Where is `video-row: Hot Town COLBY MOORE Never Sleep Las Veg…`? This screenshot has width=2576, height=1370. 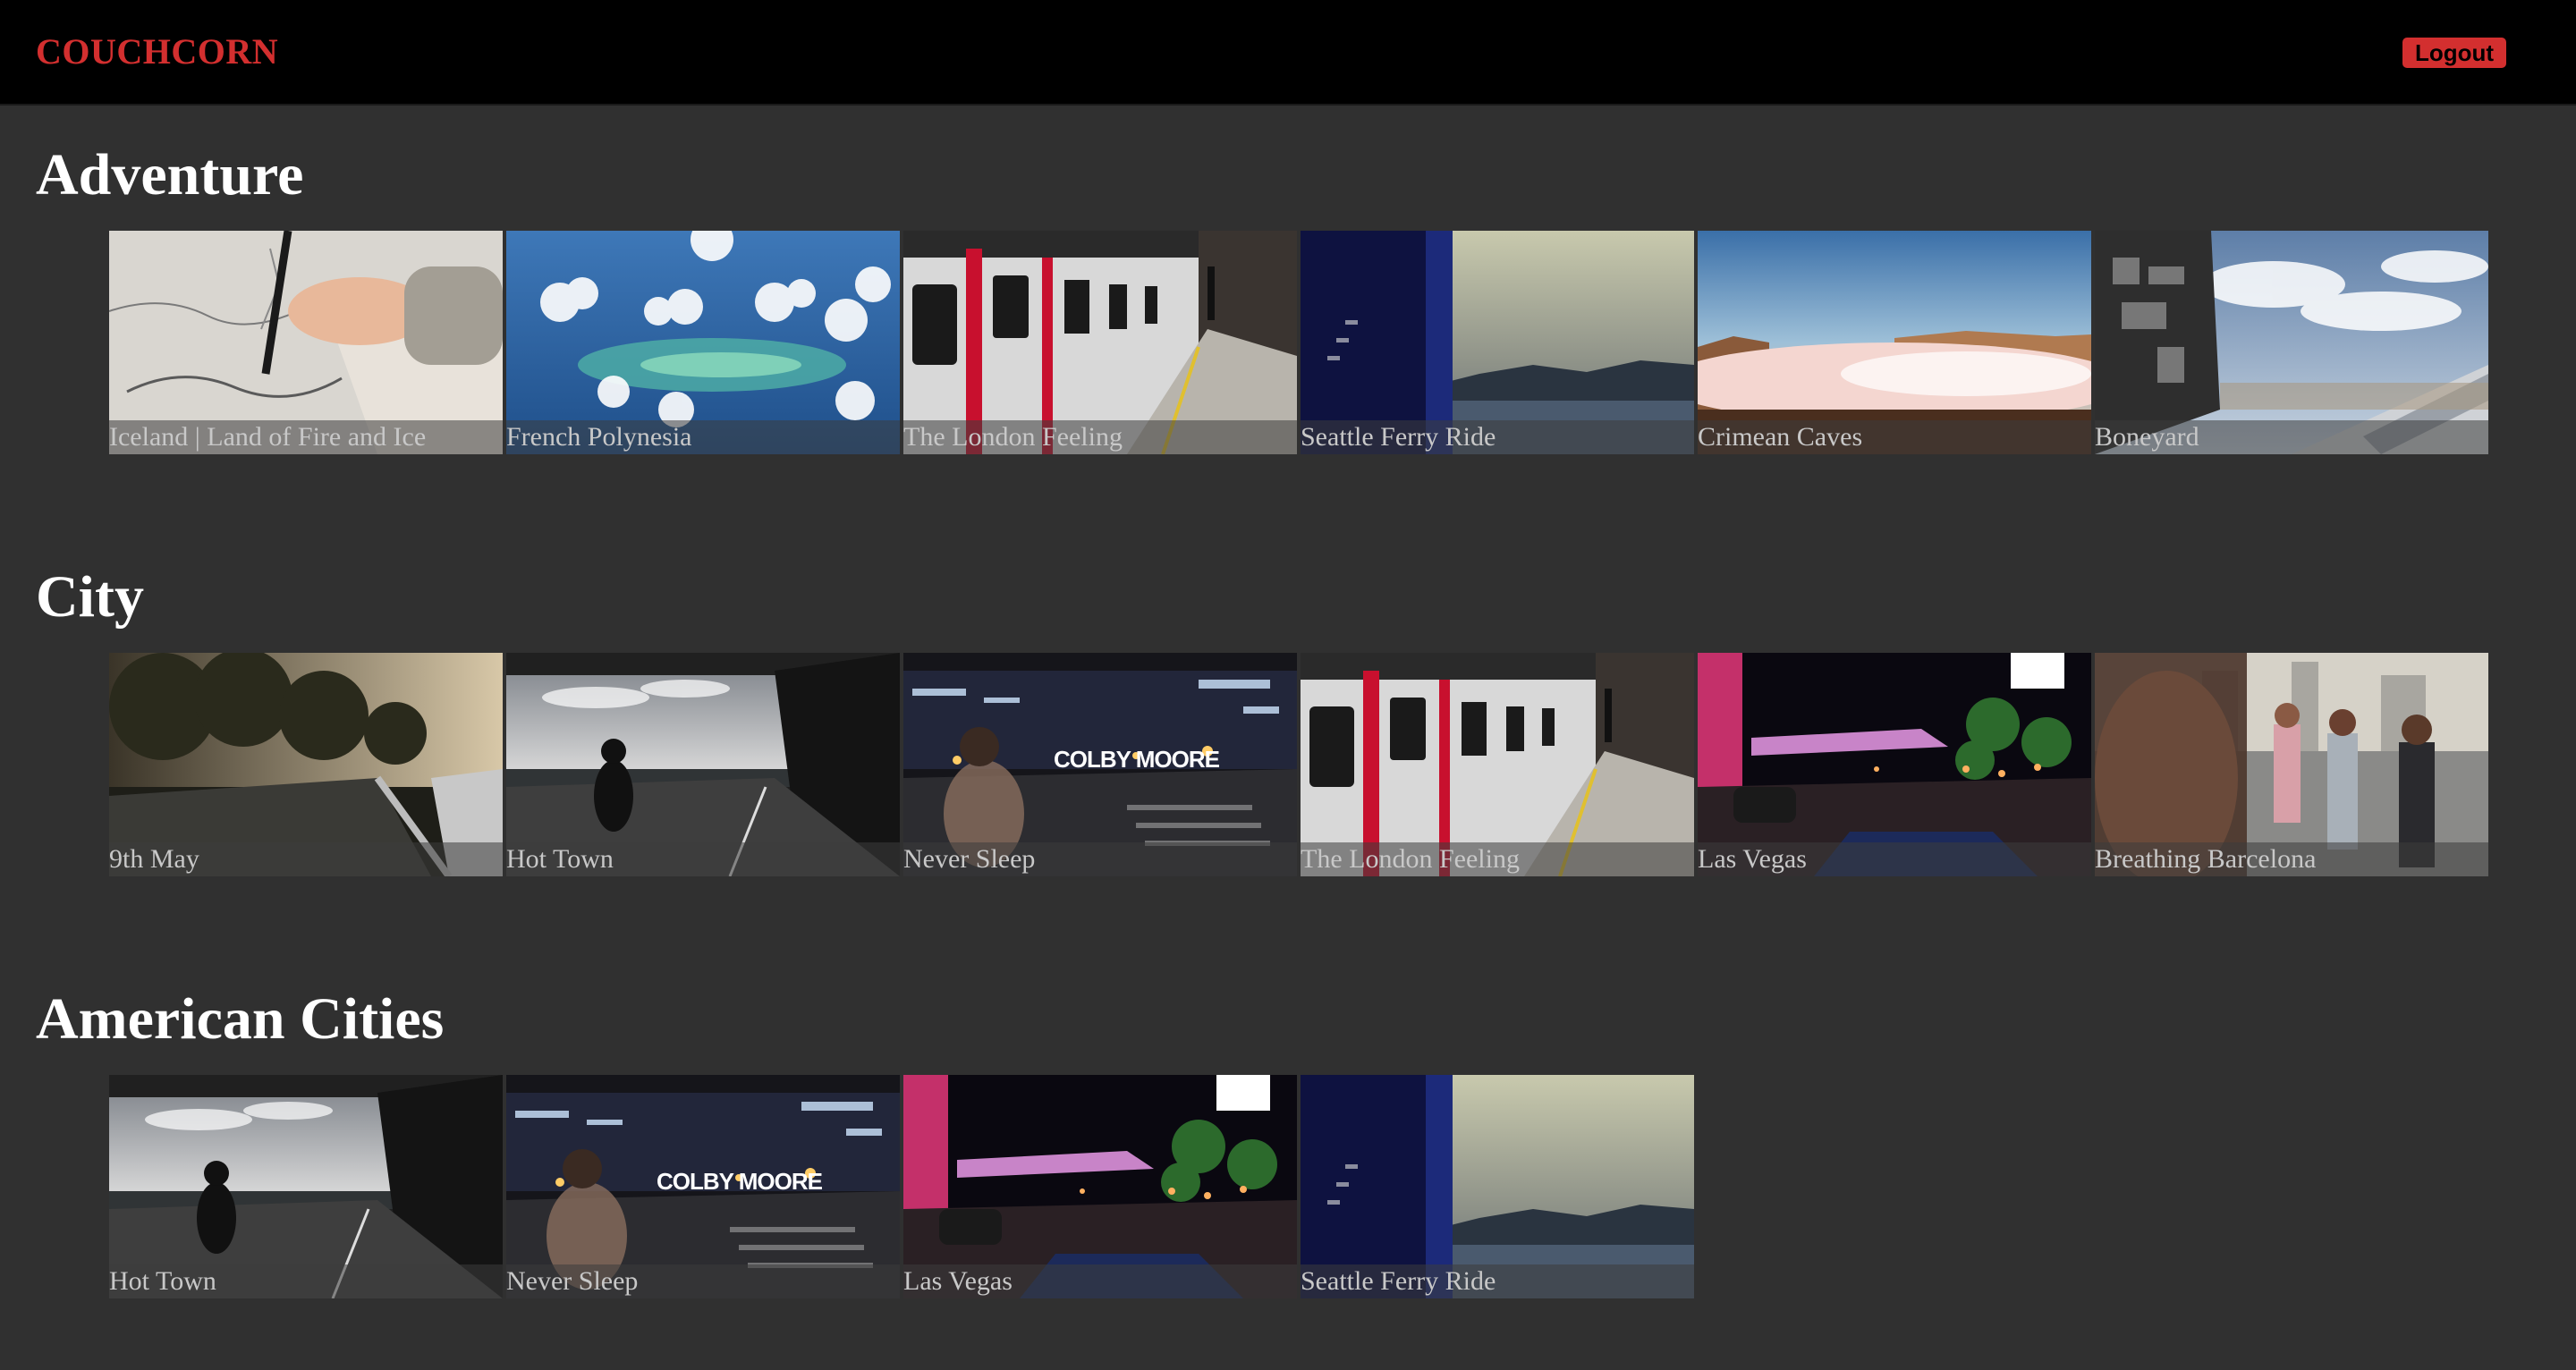 video-row: Hot Town COLBY MOORE Never Sleep Las Veg… is located at coordinates (903, 1186).